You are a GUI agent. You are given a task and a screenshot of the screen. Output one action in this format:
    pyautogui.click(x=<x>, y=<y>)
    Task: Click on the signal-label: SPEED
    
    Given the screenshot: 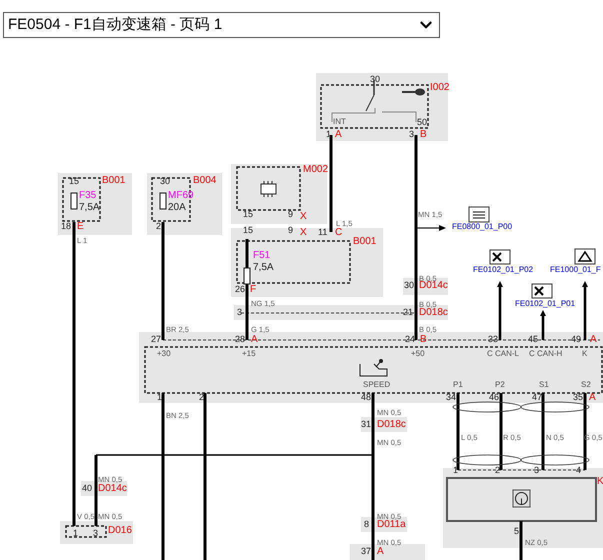 What is the action you would take?
    pyautogui.click(x=376, y=385)
    